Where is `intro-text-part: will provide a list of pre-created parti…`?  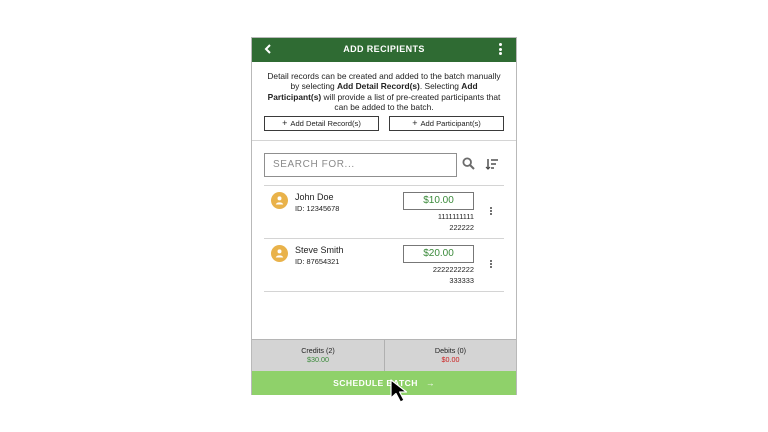 intro-text-part: will provide a list of pre-created parti… is located at coordinates (411, 102).